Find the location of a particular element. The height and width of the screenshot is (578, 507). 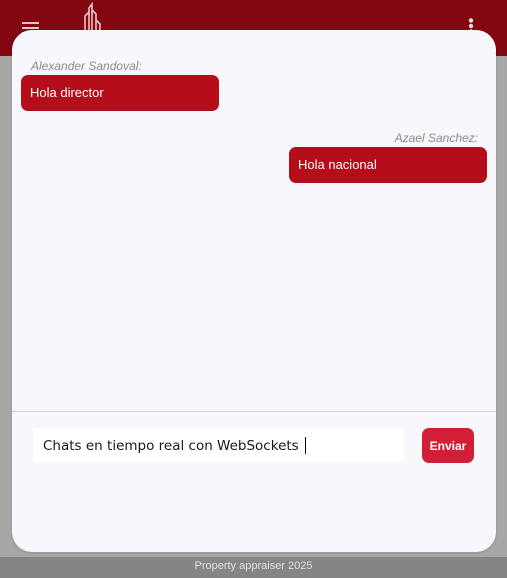

building-logo-icon is located at coordinates (92, 16).